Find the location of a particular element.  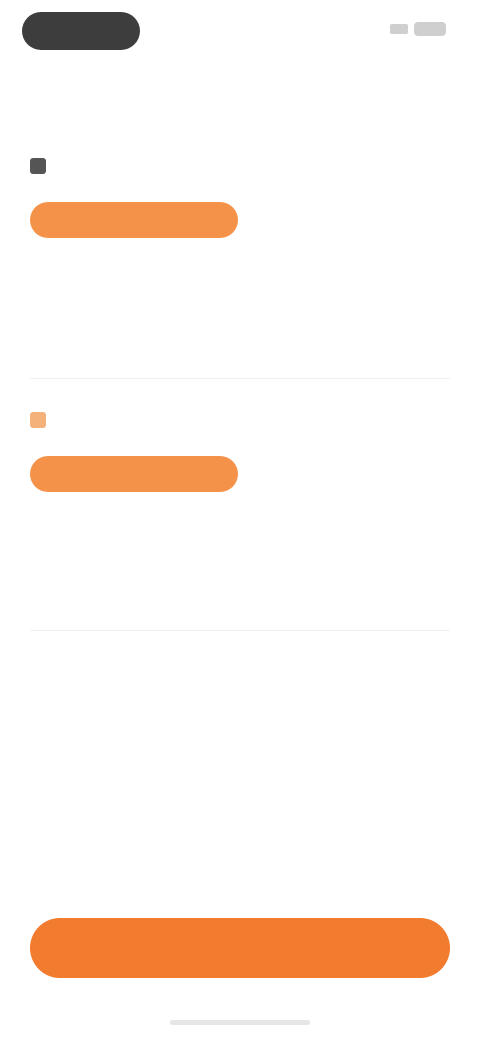

card-2-stats is located at coordinates (240, 511).